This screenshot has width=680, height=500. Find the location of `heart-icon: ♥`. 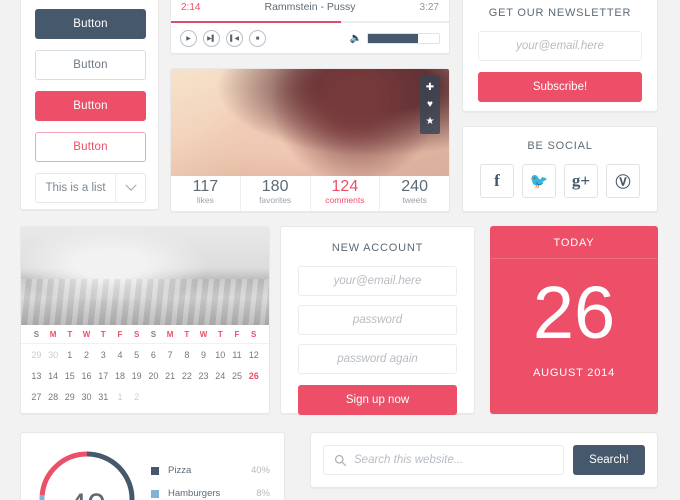

heart-icon: ♥ is located at coordinates (430, 104).